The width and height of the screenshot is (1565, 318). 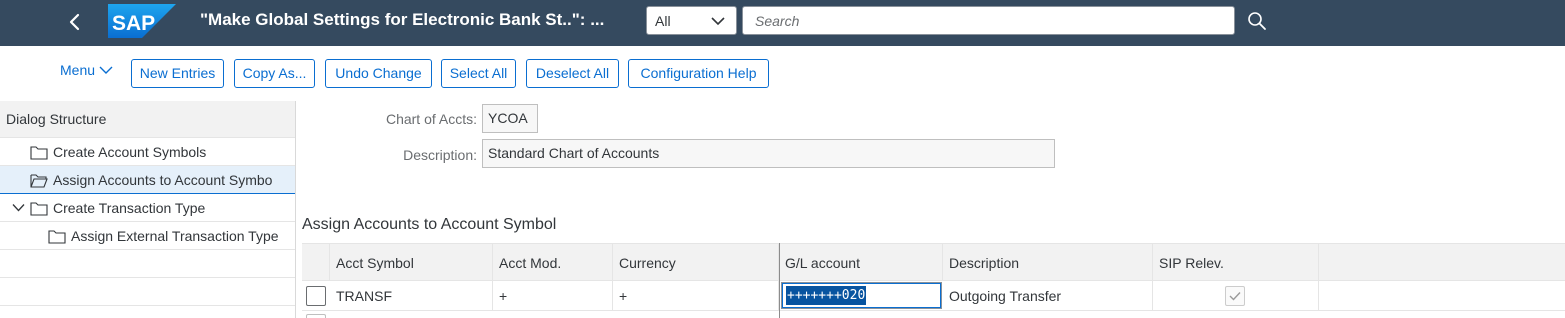 I want to click on tree-item-label: Create Transaction Type, so click(x=129, y=208).